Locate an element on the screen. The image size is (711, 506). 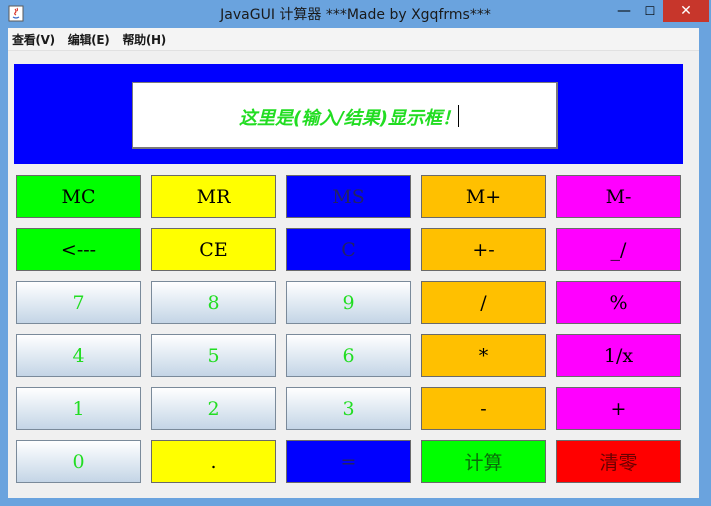
minus-button: - is located at coordinates (483, 408).